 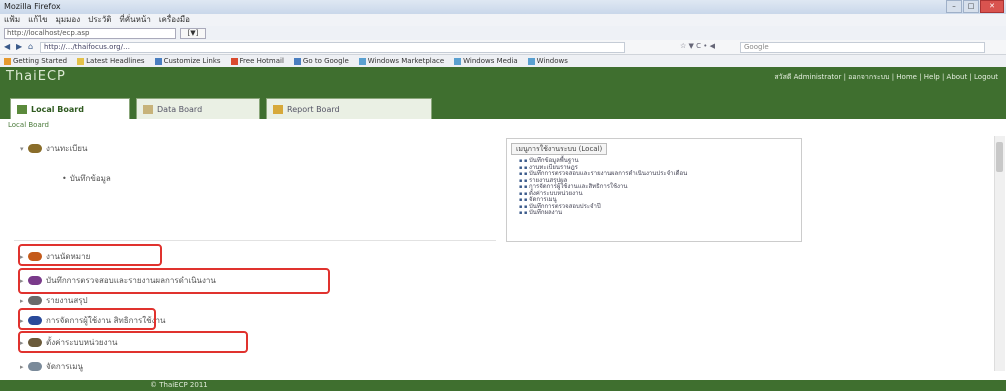 What do you see at coordinates (193, 33) in the screenshot?
I see `url-go-button: [▼]` at bounding box center [193, 33].